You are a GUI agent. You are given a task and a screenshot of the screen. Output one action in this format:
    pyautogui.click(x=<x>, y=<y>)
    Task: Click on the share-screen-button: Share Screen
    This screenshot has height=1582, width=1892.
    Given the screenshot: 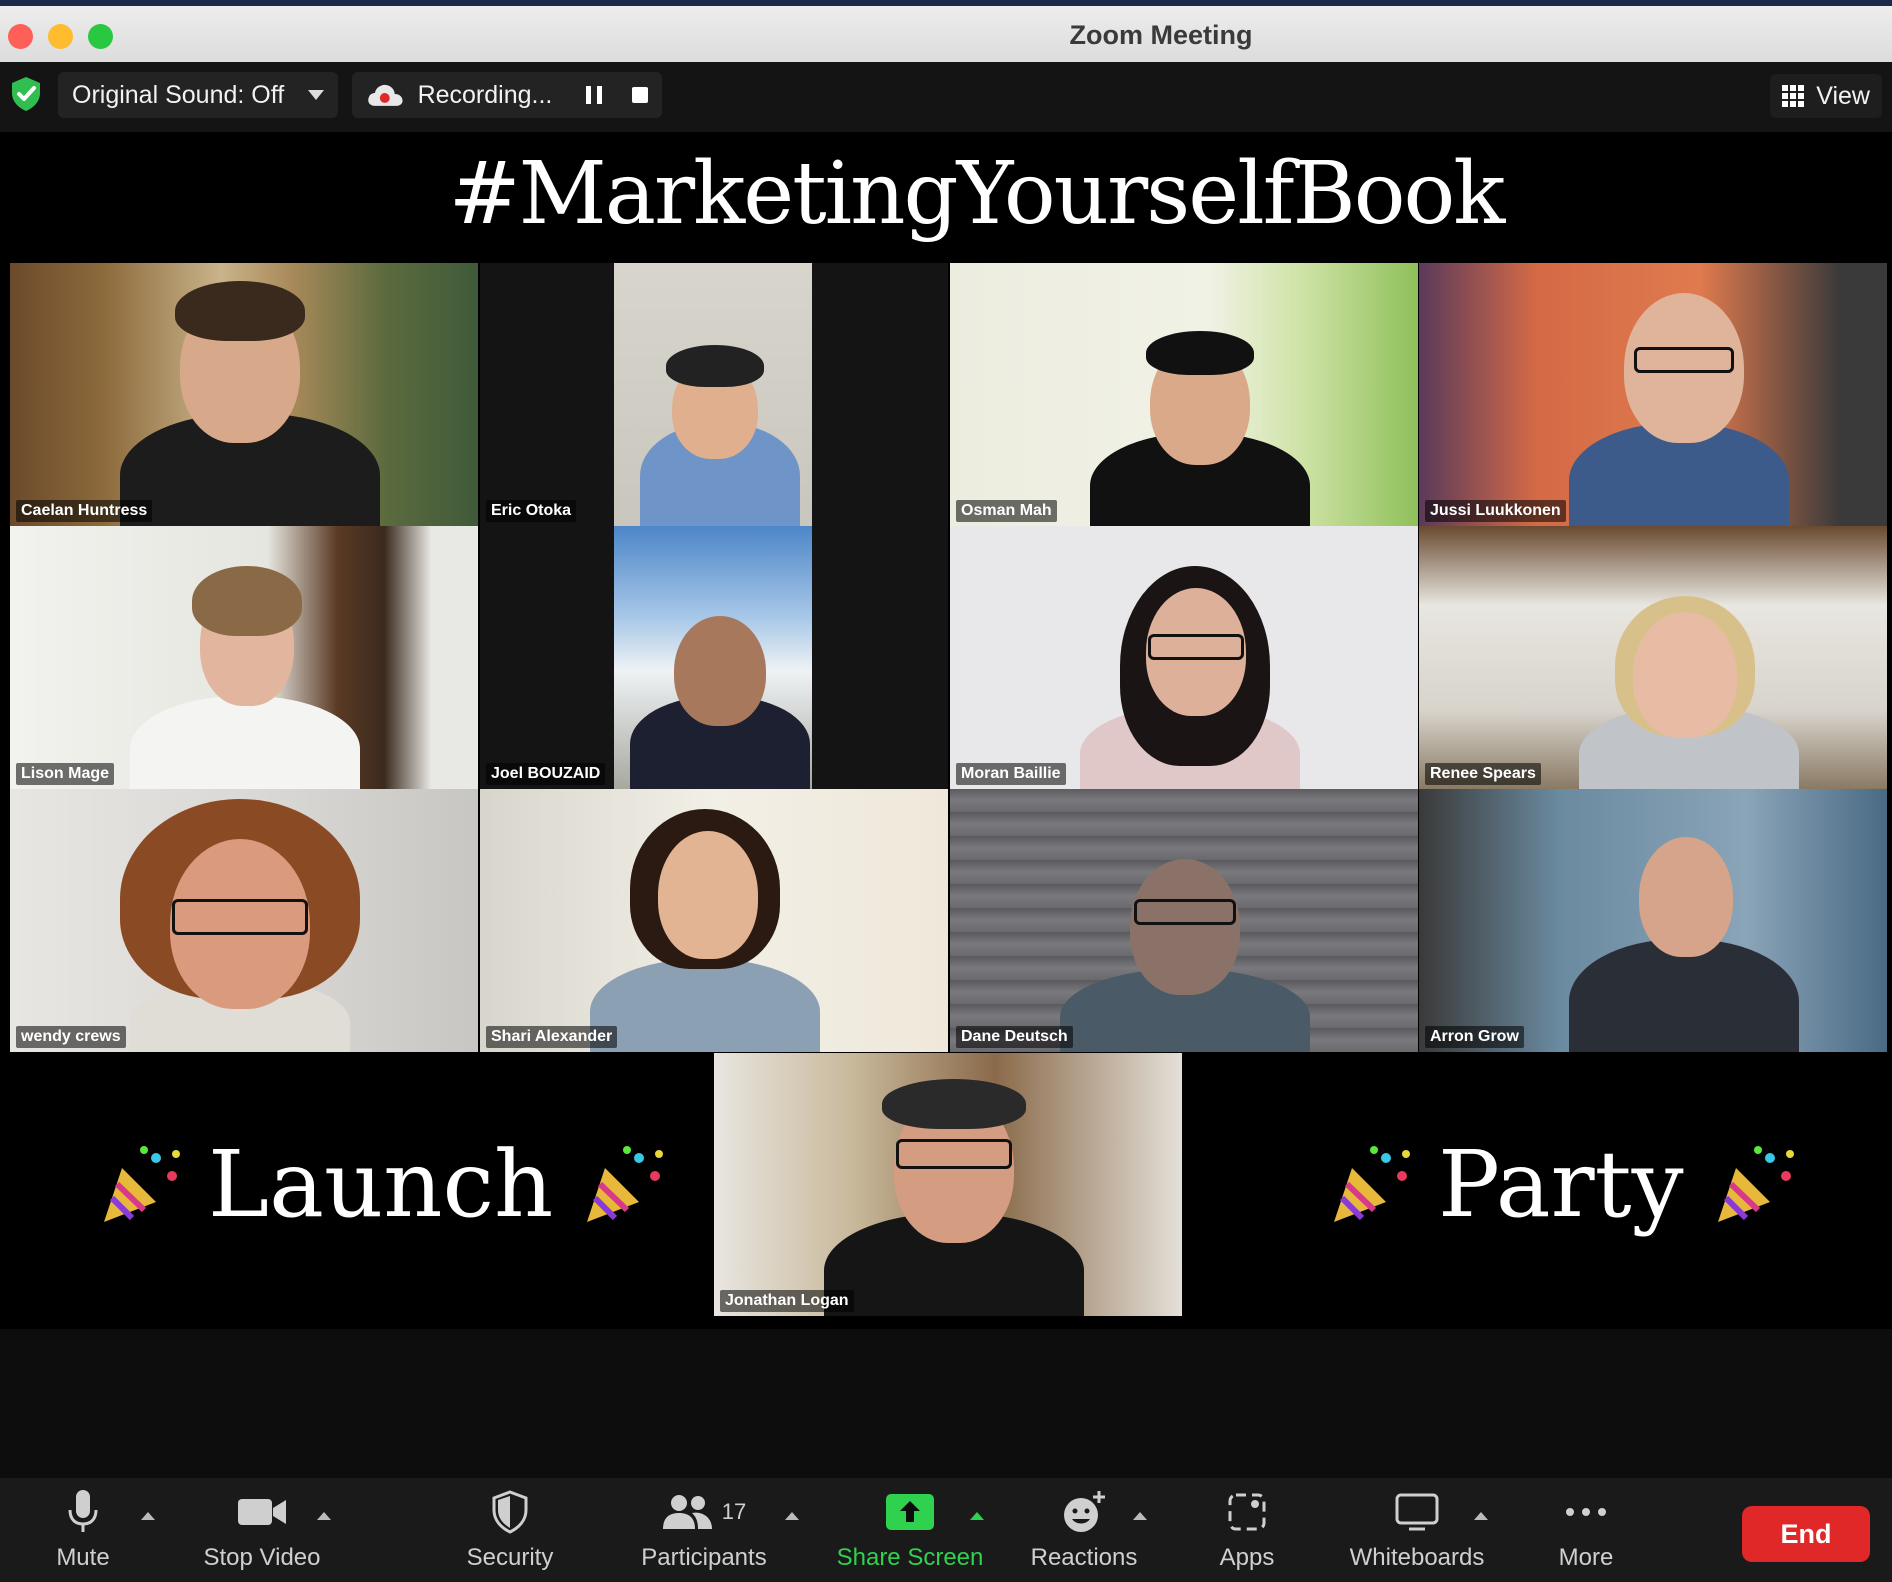 What is the action you would take?
    pyautogui.click(x=910, y=1529)
    